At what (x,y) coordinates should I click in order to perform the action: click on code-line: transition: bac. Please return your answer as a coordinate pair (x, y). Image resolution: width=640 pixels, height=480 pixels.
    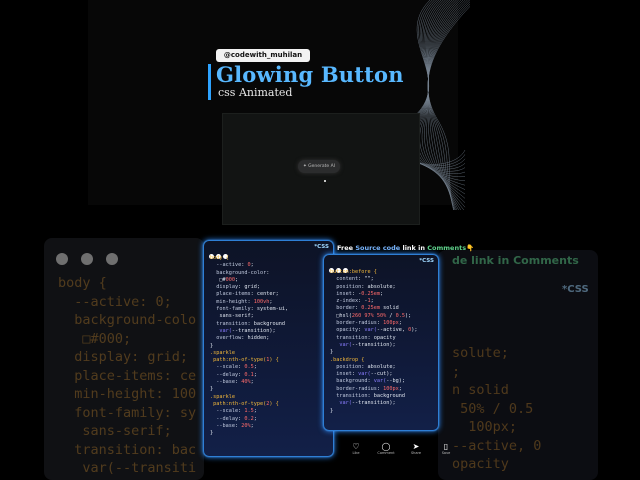
    Looking at the image, I should click on (127, 449).